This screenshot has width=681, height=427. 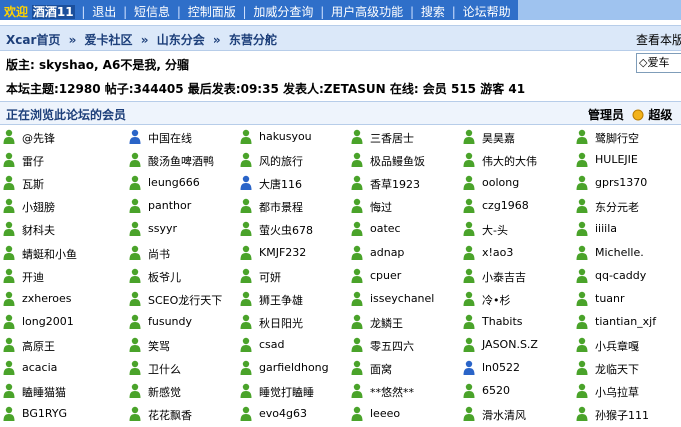 I want to click on member-name: 雷仔, so click(x=33, y=161).